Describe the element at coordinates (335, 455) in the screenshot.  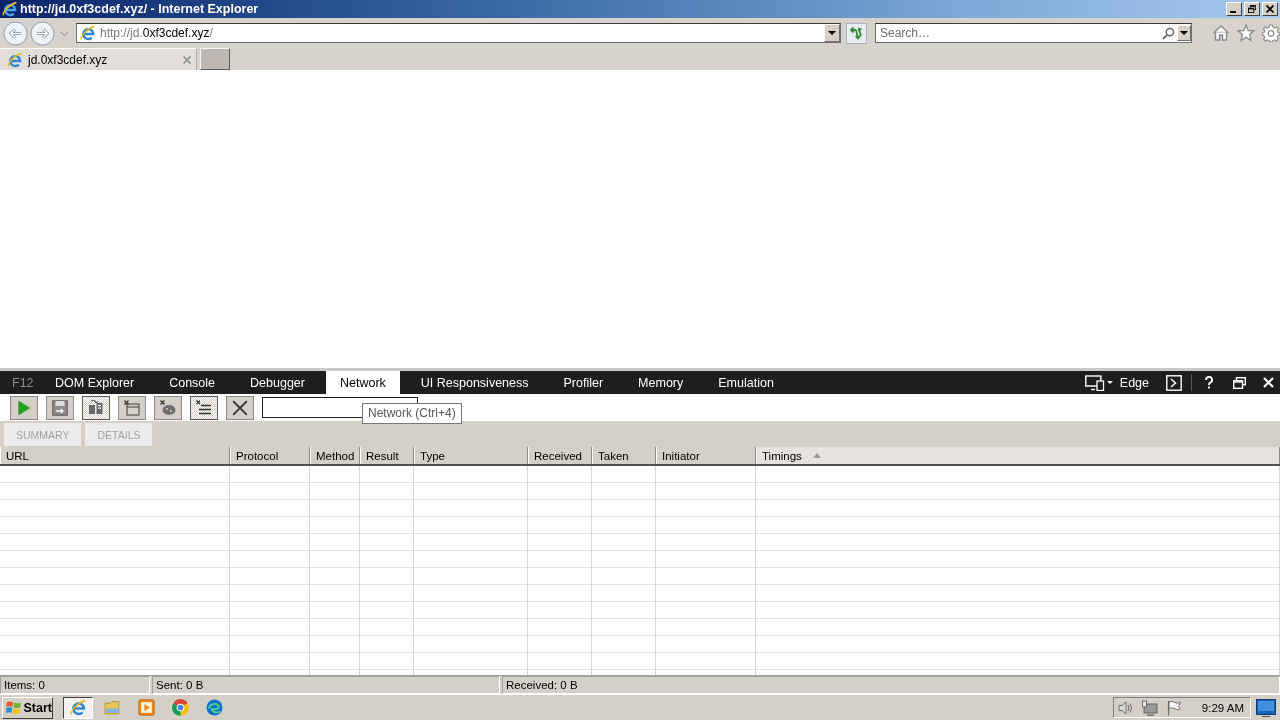
I see `column-header: Method` at that location.